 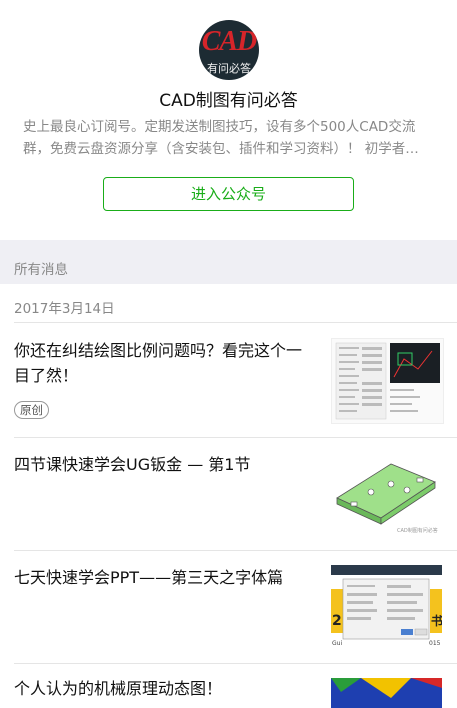 What do you see at coordinates (417, 530) in the screenshot?
I see `svg-text: CAD制图有问必答` at bounding box center [417, 530].